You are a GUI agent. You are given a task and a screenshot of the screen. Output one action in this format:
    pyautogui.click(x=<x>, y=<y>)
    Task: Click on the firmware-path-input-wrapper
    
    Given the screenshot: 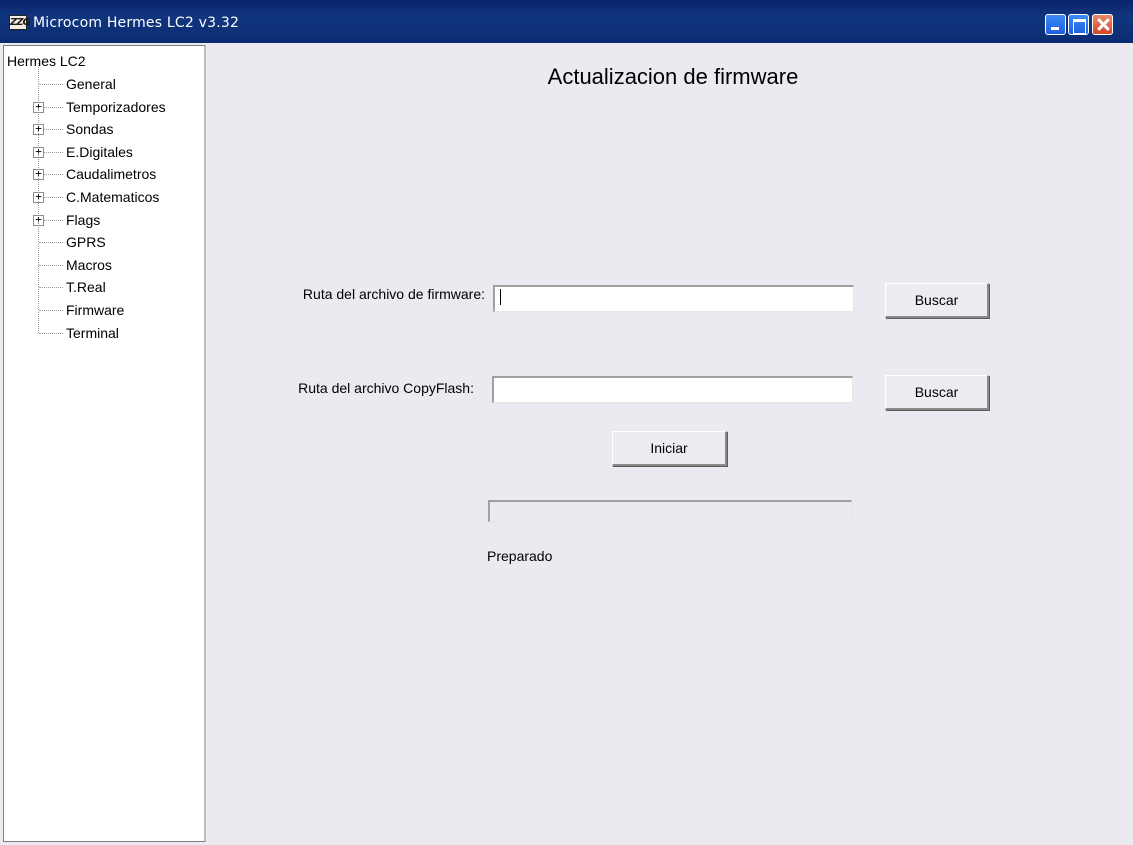 What is the action you would take?
    pyautogui.click(x=673, y=298)
    